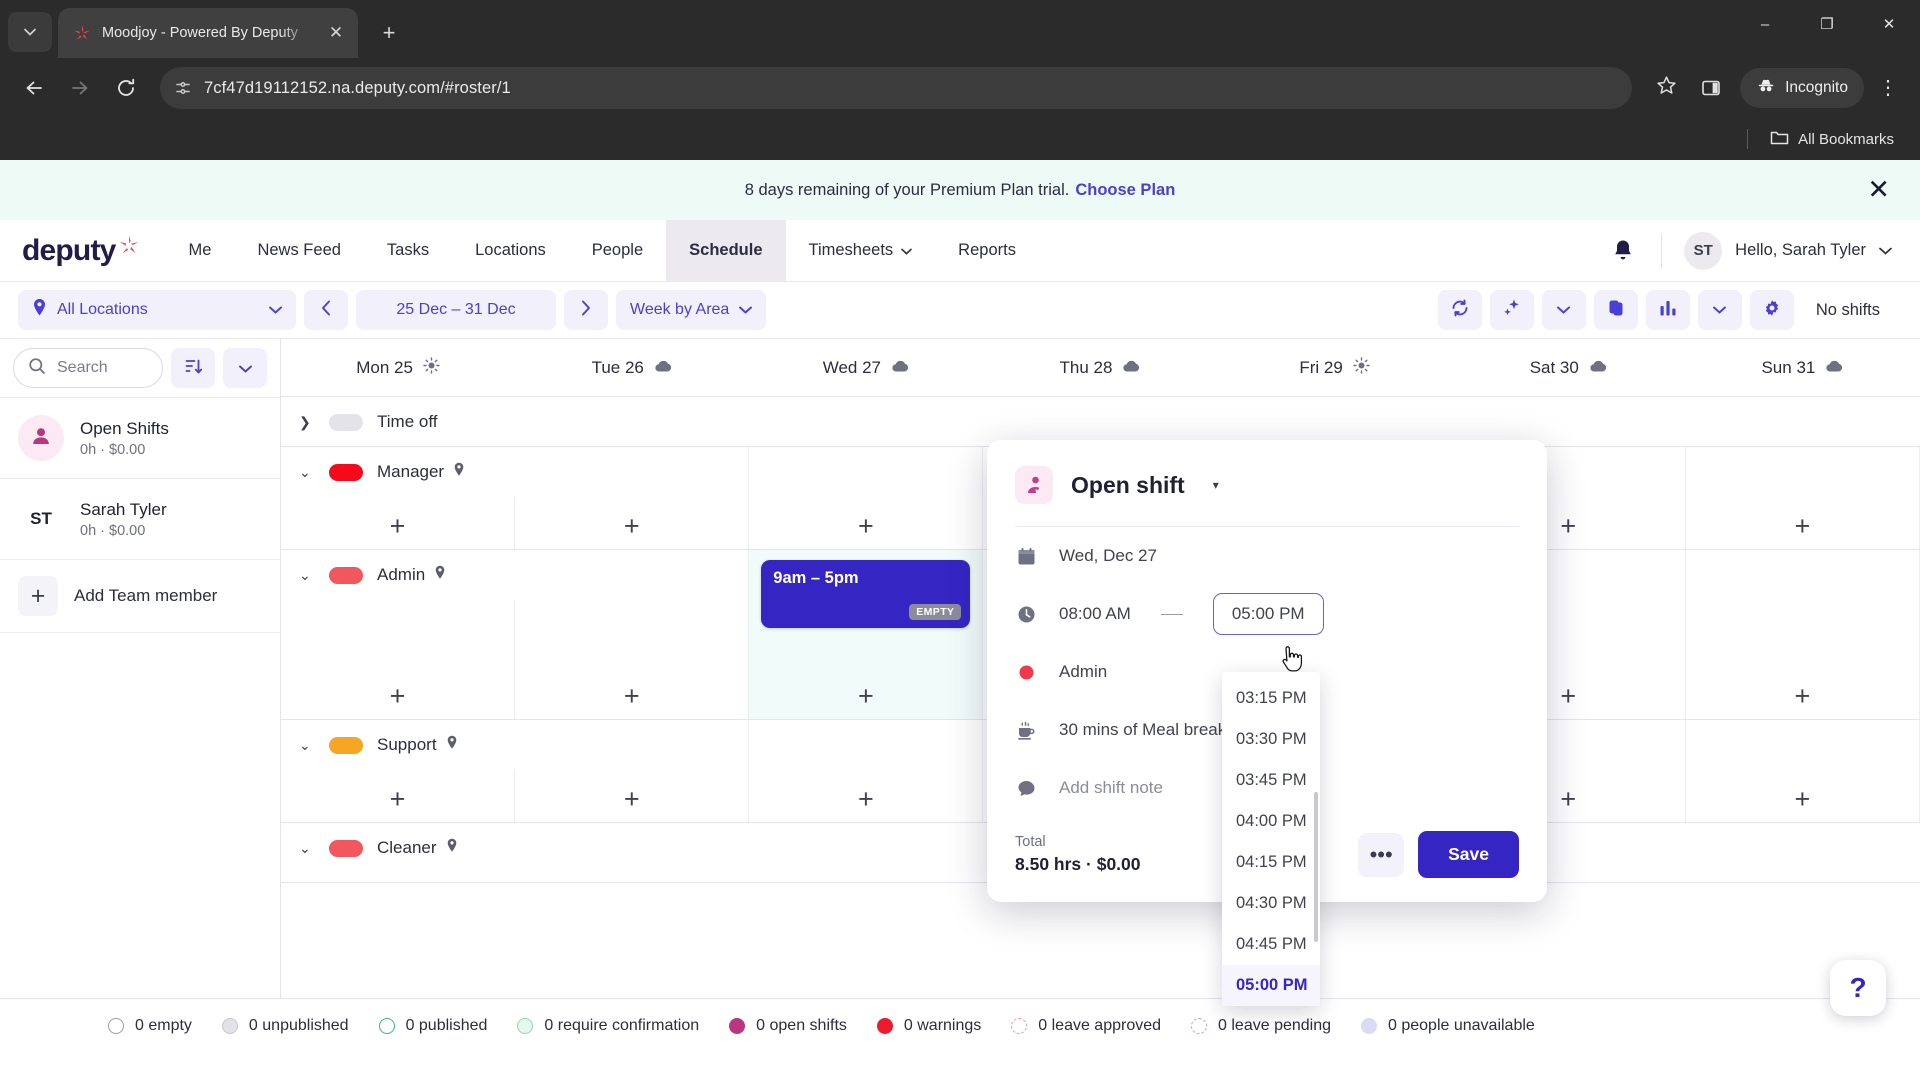  What do you see at coordinates (510, 250) in the screenshot?
I see `nav-item-locations: Locations` at bounding box center [510, 250].